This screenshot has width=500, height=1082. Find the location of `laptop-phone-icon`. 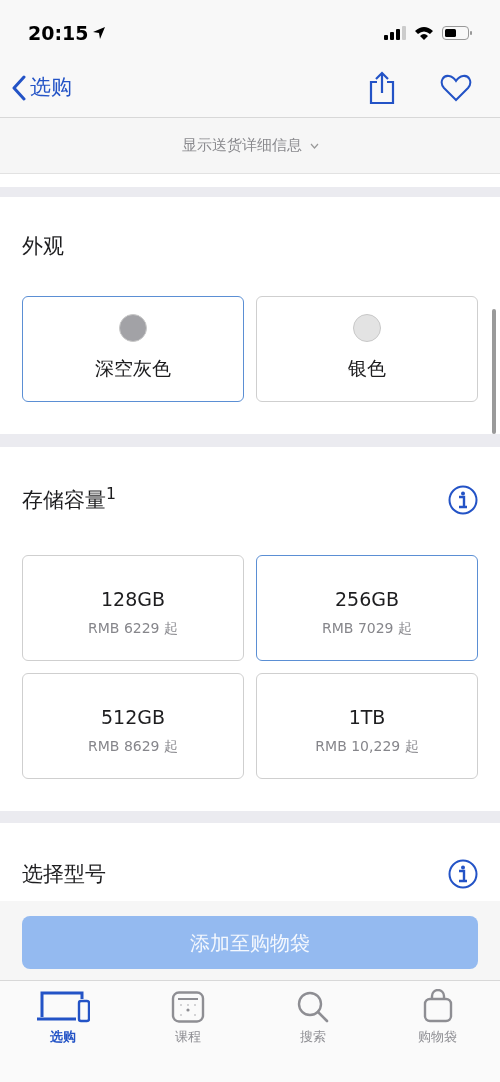

laptop-phone-icon is located at coordinates (62, 1007).